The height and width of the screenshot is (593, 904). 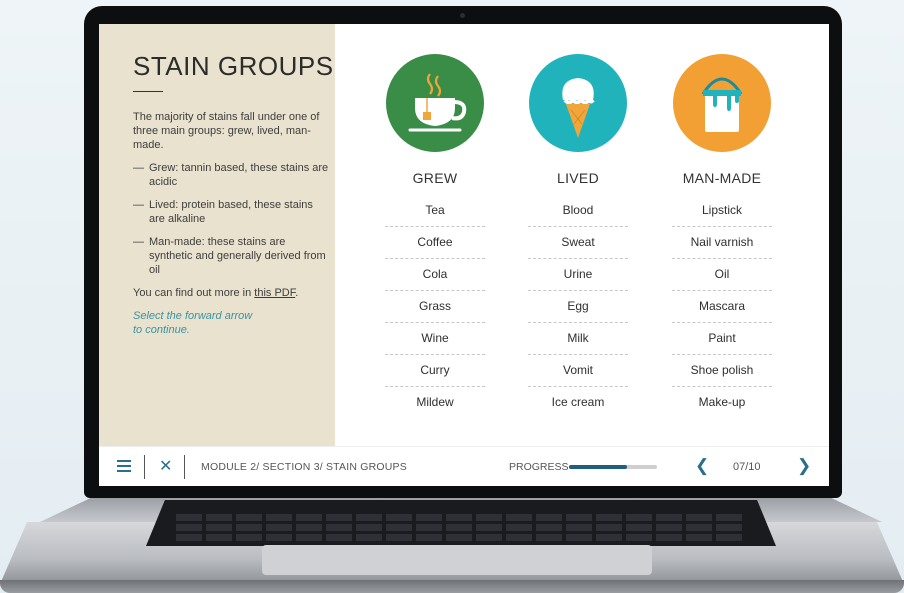 I want to click on laptop-foot, so click(x=452, y=586).